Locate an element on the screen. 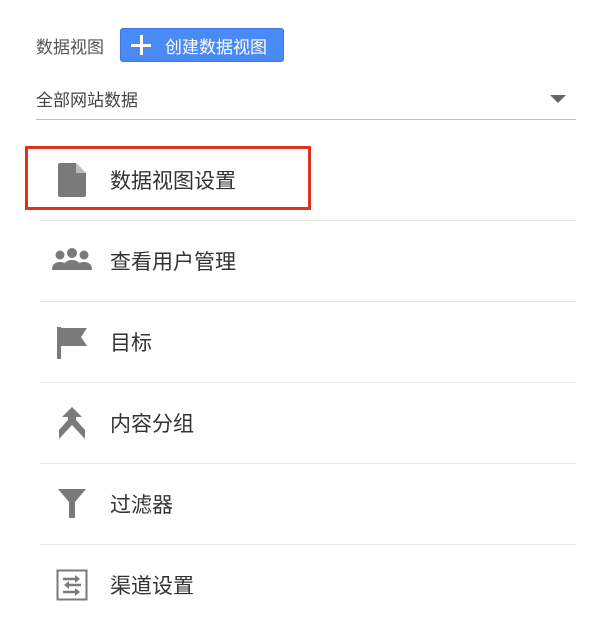  menu-item-label: 查看用户管理 is located at coordinates (173, 262).